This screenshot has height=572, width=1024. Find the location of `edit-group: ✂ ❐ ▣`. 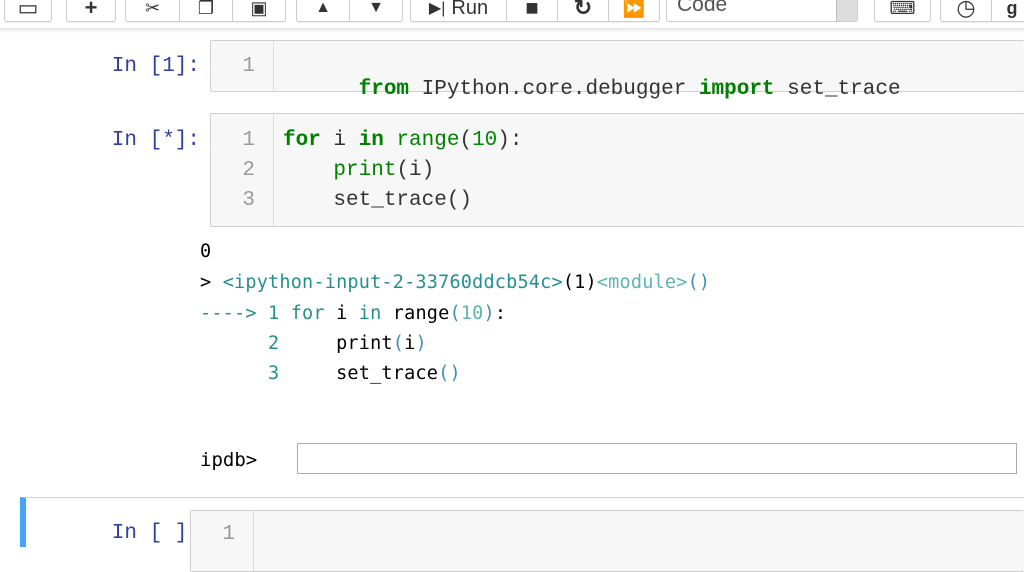

edit-group: ✂ ❐ ▣ is located at coordinates (205, 11).